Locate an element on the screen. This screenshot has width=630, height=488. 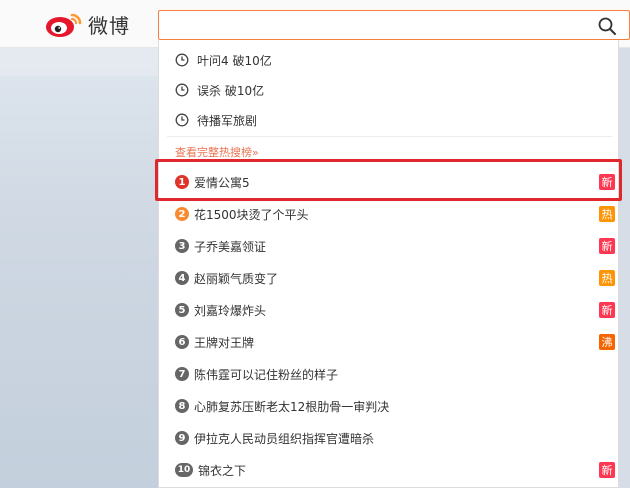
history-item-label: 叶问4 破10亿 is located at coordinates (234, 60).